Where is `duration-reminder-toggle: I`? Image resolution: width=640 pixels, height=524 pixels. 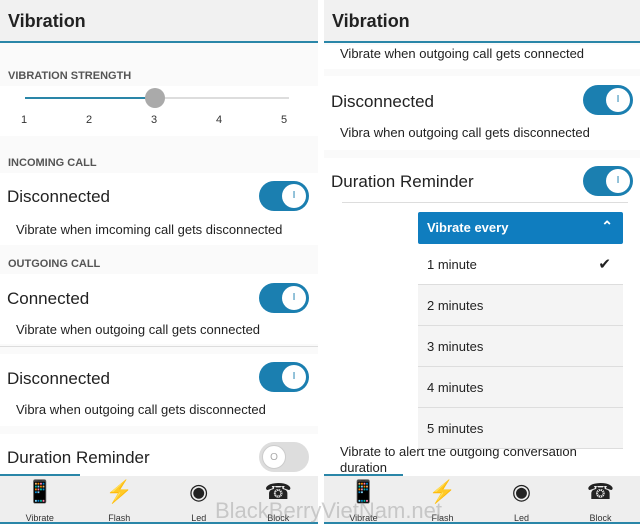 duration-reminder-toggle: I is located at coordinates (608, 181).